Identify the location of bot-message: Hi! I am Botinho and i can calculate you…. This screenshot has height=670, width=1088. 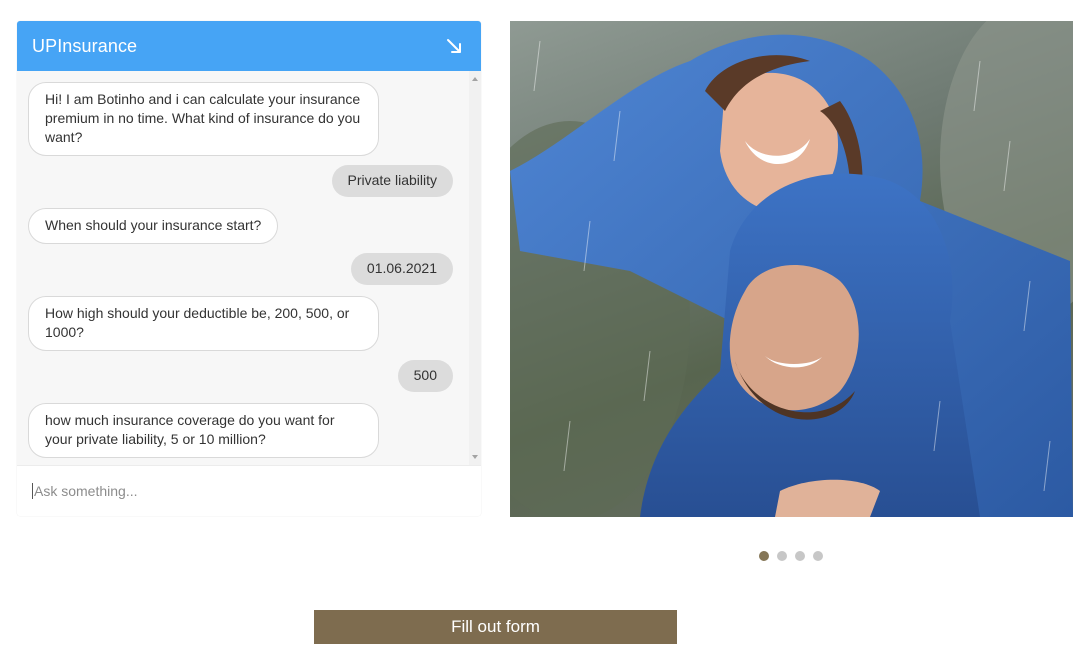
(203, 119).